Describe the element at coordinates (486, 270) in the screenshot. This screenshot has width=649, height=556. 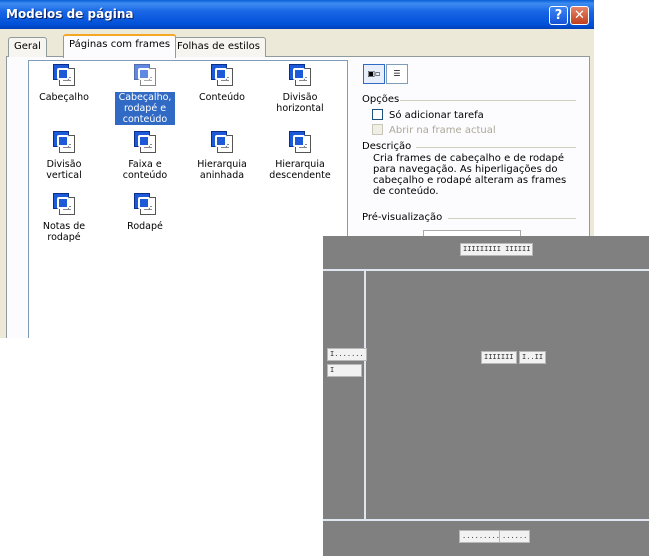
I see `header-frame-divider` at that location.